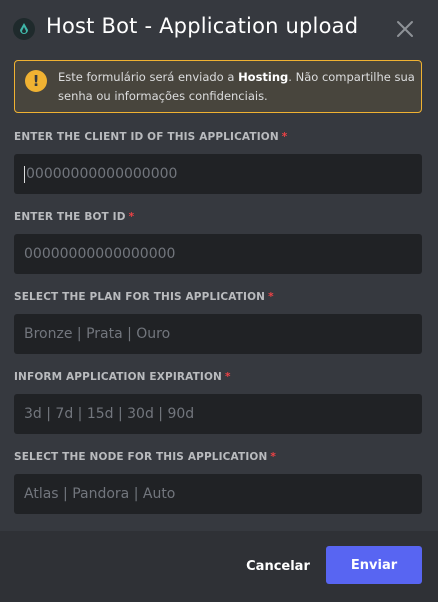 This screenshot has width=438, height=602. What do you see at coordinates (118, 377) in the screenshot?
I see `expiration-label-text: INFORM APPLICATION EXPIRATION` at bounding box center [118, 377].